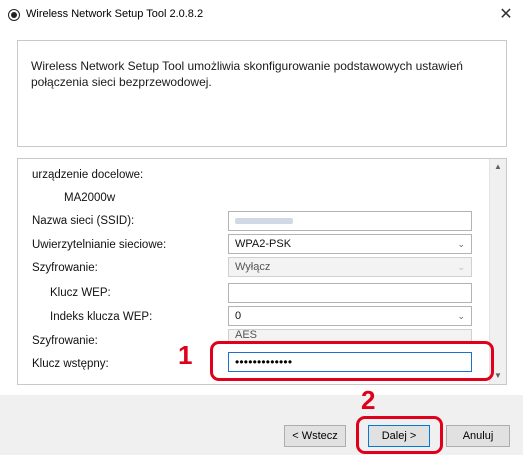 The width and height of the screenshot is (523, 455). I want to click on encryption-label: Szyfrowanie:, so click(65, 268).